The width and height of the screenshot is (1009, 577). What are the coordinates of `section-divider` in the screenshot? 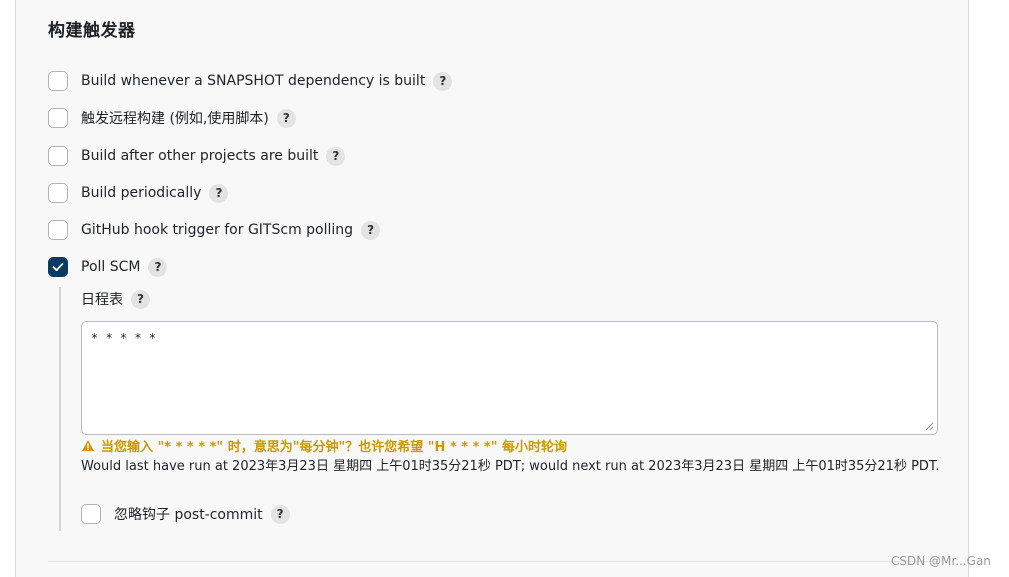 It's located at (493, 561).